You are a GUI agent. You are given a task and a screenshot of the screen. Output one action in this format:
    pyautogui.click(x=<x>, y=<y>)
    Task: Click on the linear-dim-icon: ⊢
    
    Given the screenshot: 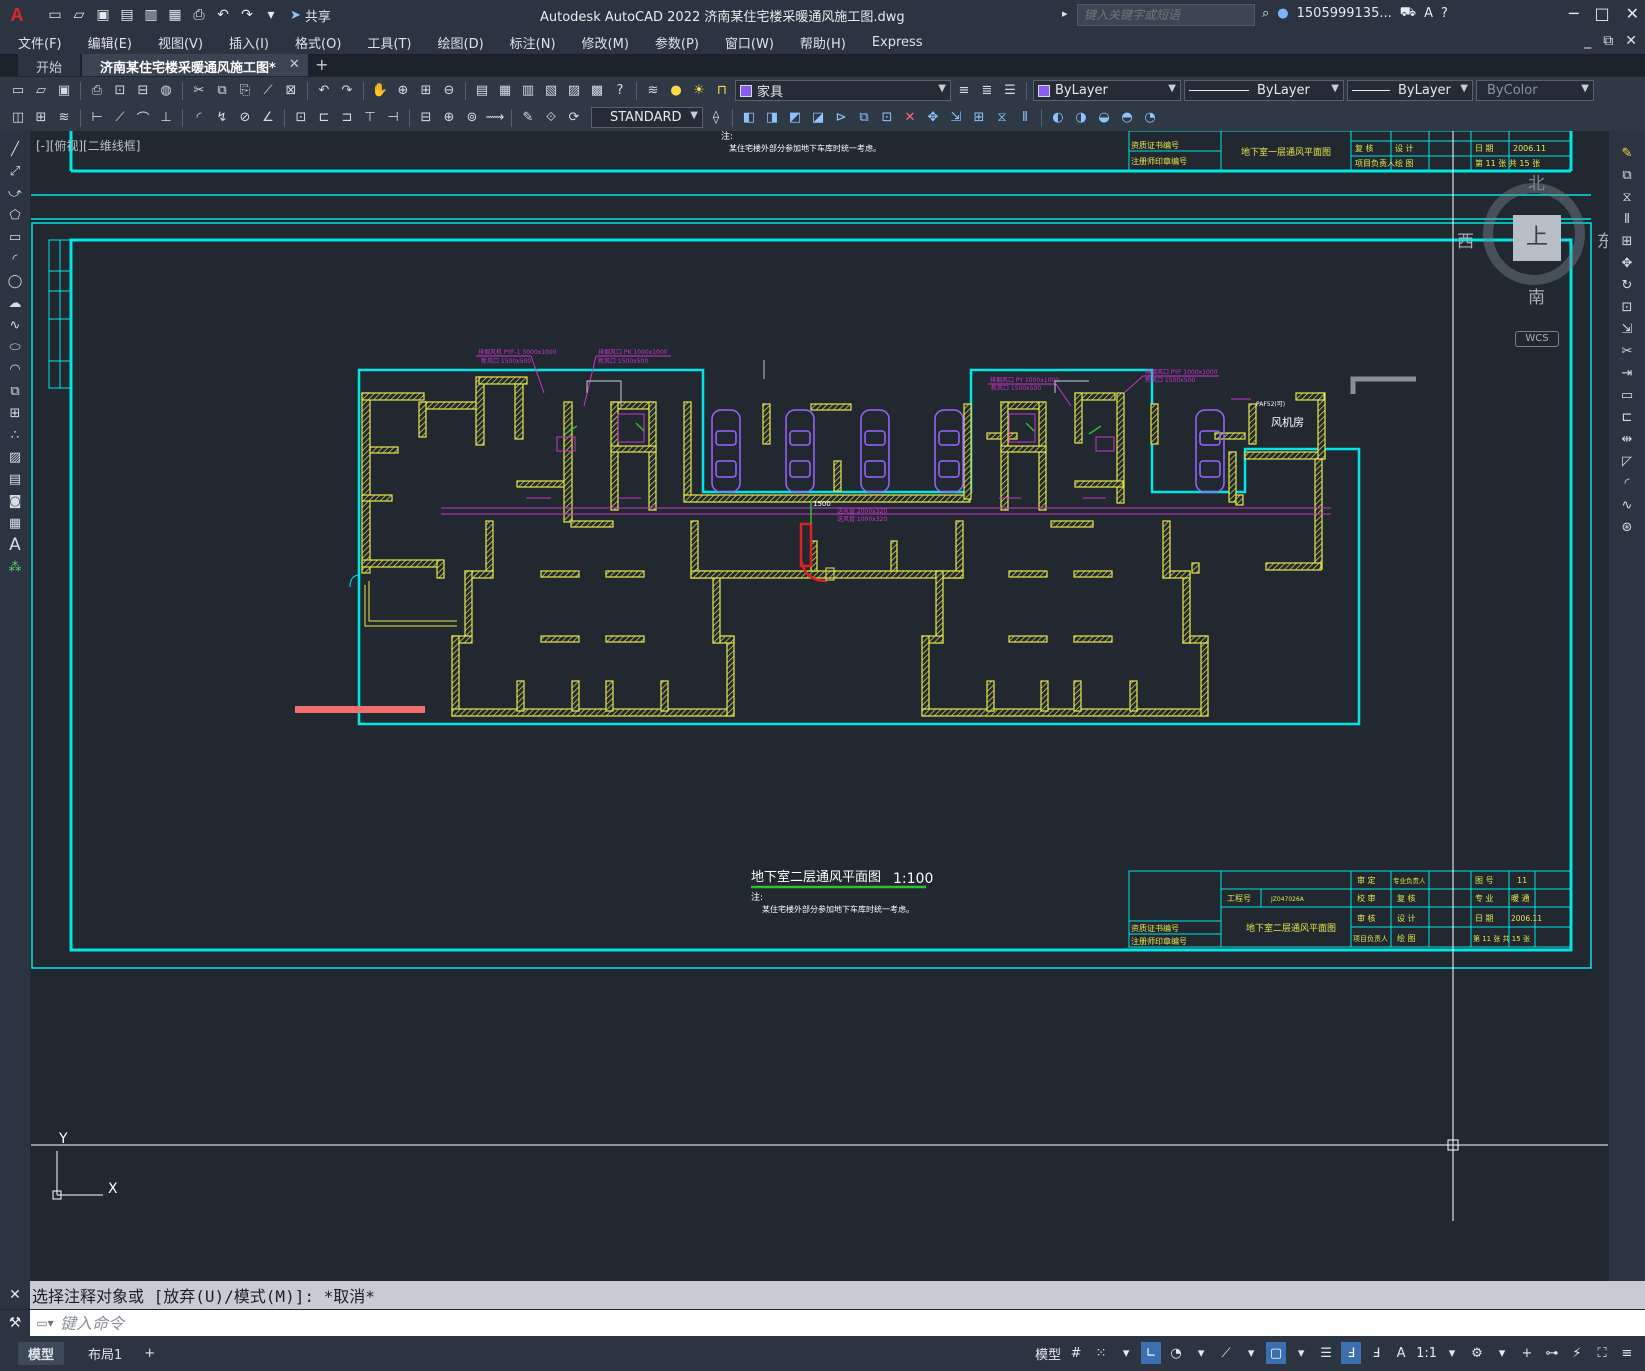 What is the action you would take?
    pyautogui.click(x=97, y=118)
    